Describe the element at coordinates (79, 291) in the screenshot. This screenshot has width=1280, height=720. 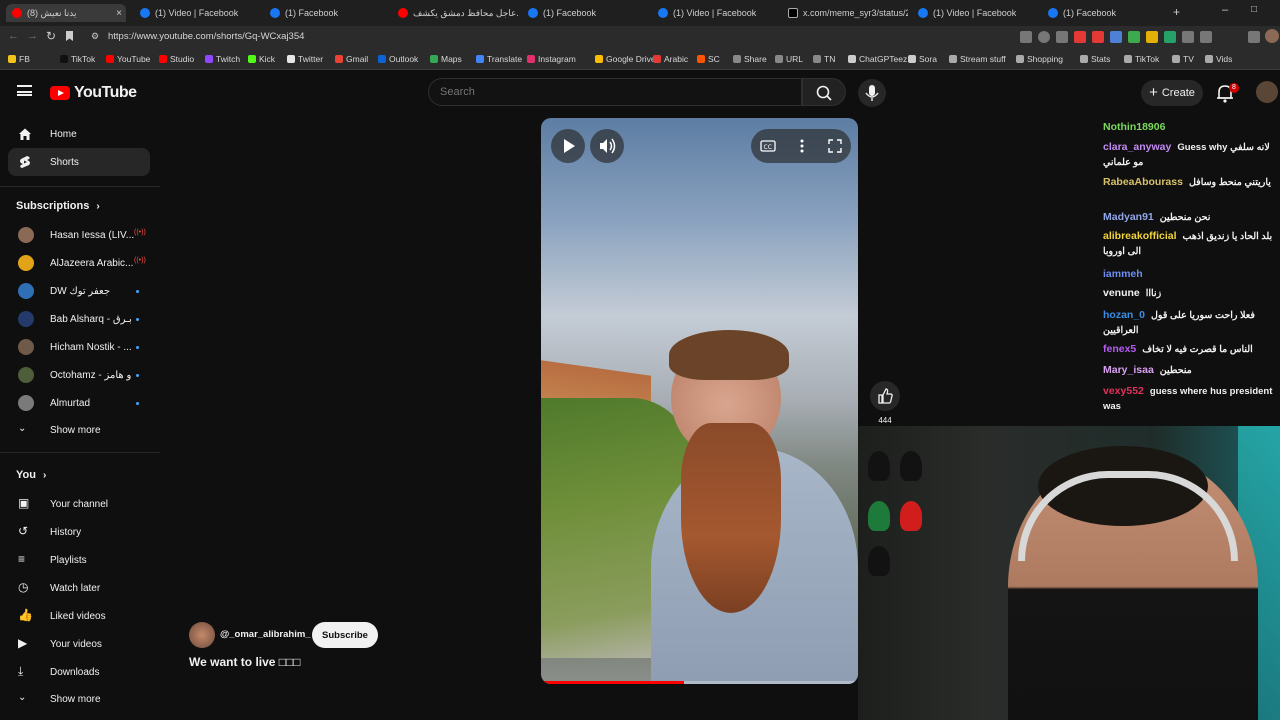
I see `sidebar-subscription: DW جعفر توك` at that location.